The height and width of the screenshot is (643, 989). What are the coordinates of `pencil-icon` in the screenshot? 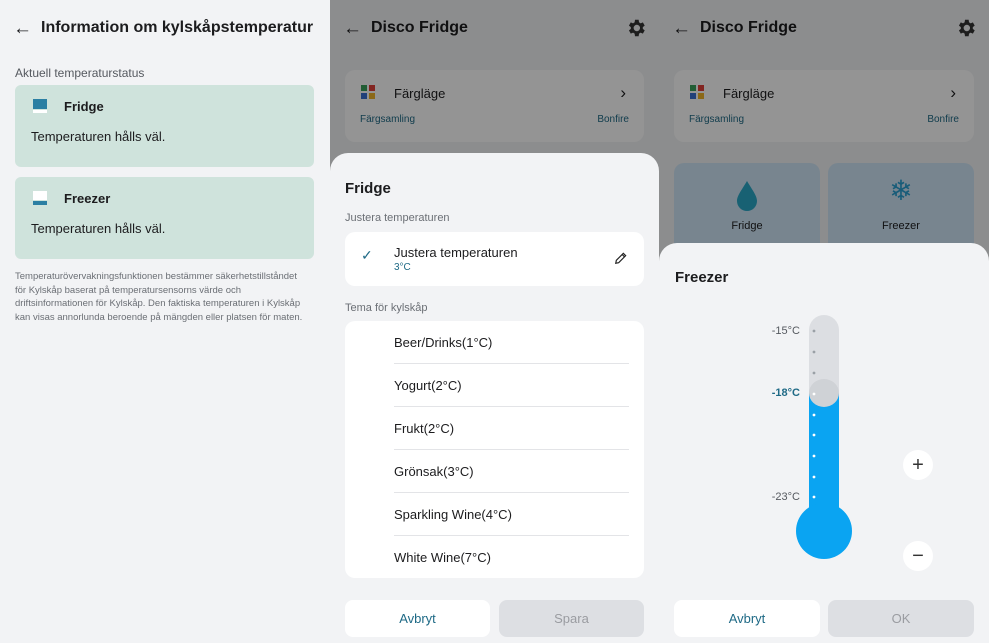 It's located at (621, 258).